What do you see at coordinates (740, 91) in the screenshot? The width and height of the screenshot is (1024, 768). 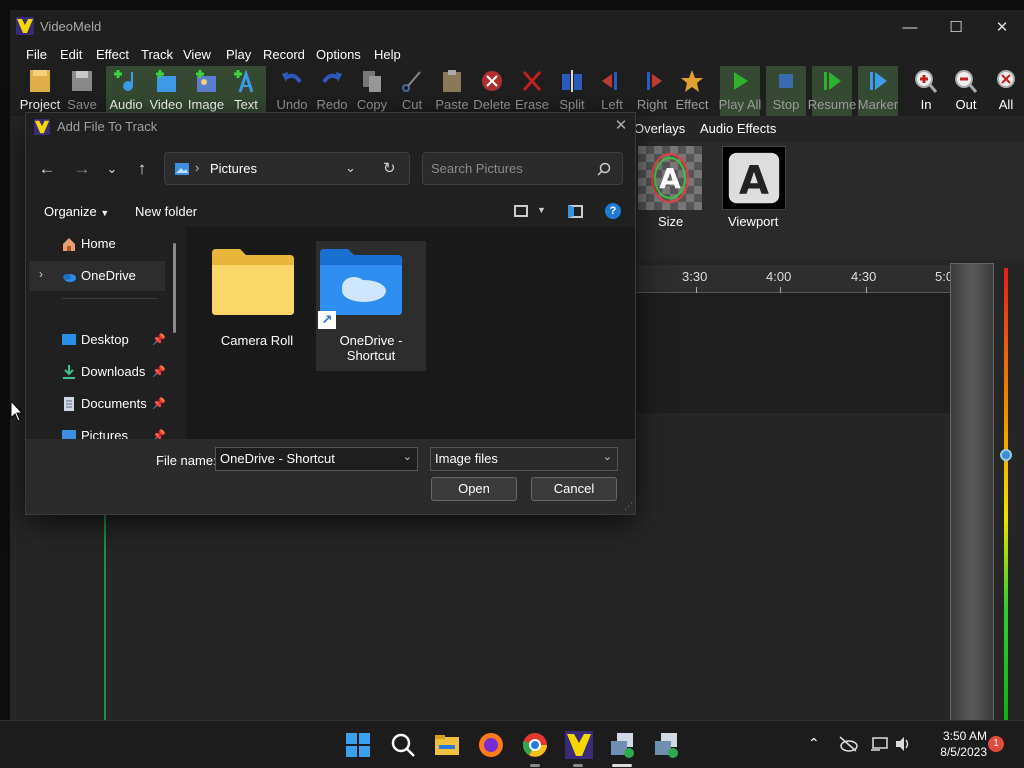 I see `play-all-button: Play All` at bounding box center [740, 91].